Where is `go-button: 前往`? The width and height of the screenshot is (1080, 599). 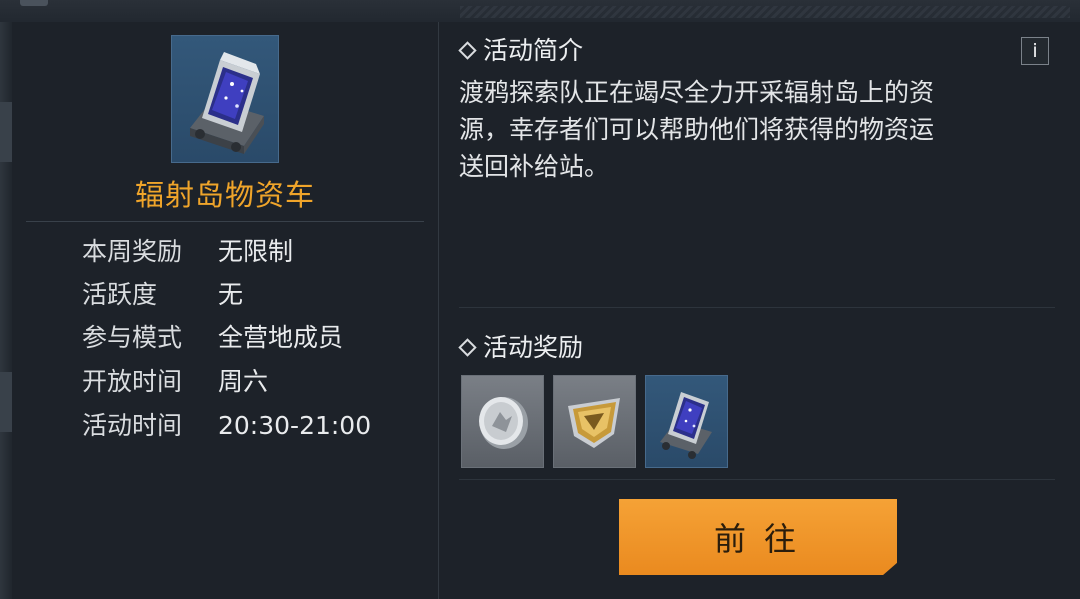
go-button: 前往 is located at coordinates (758, 537).